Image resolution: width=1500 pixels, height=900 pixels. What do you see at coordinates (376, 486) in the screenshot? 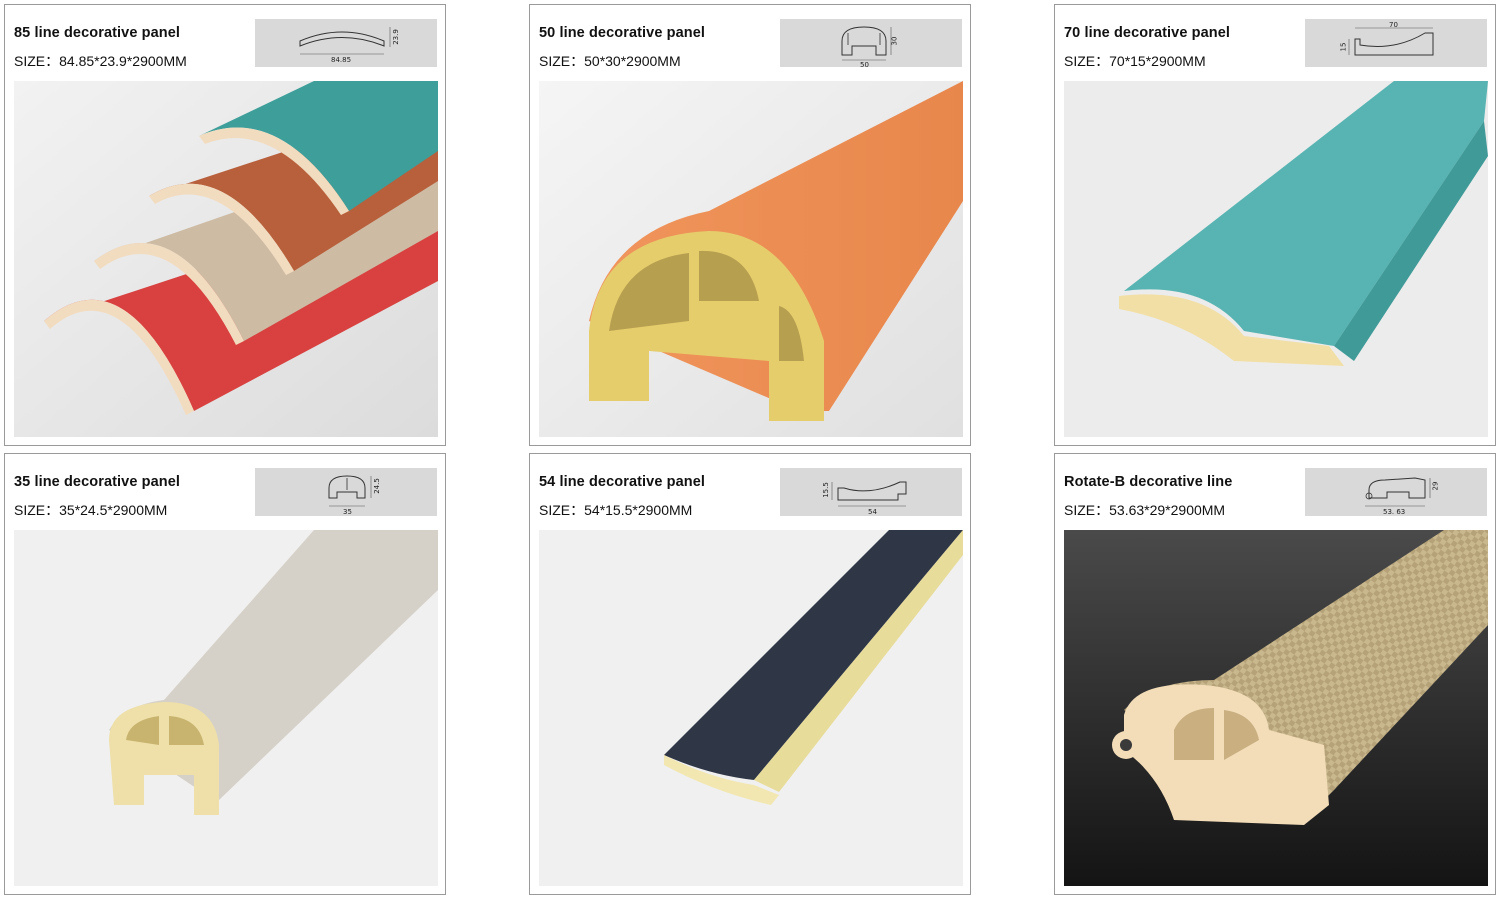
I see `dimension-height: 24.5` at bounding box center [376, 486].